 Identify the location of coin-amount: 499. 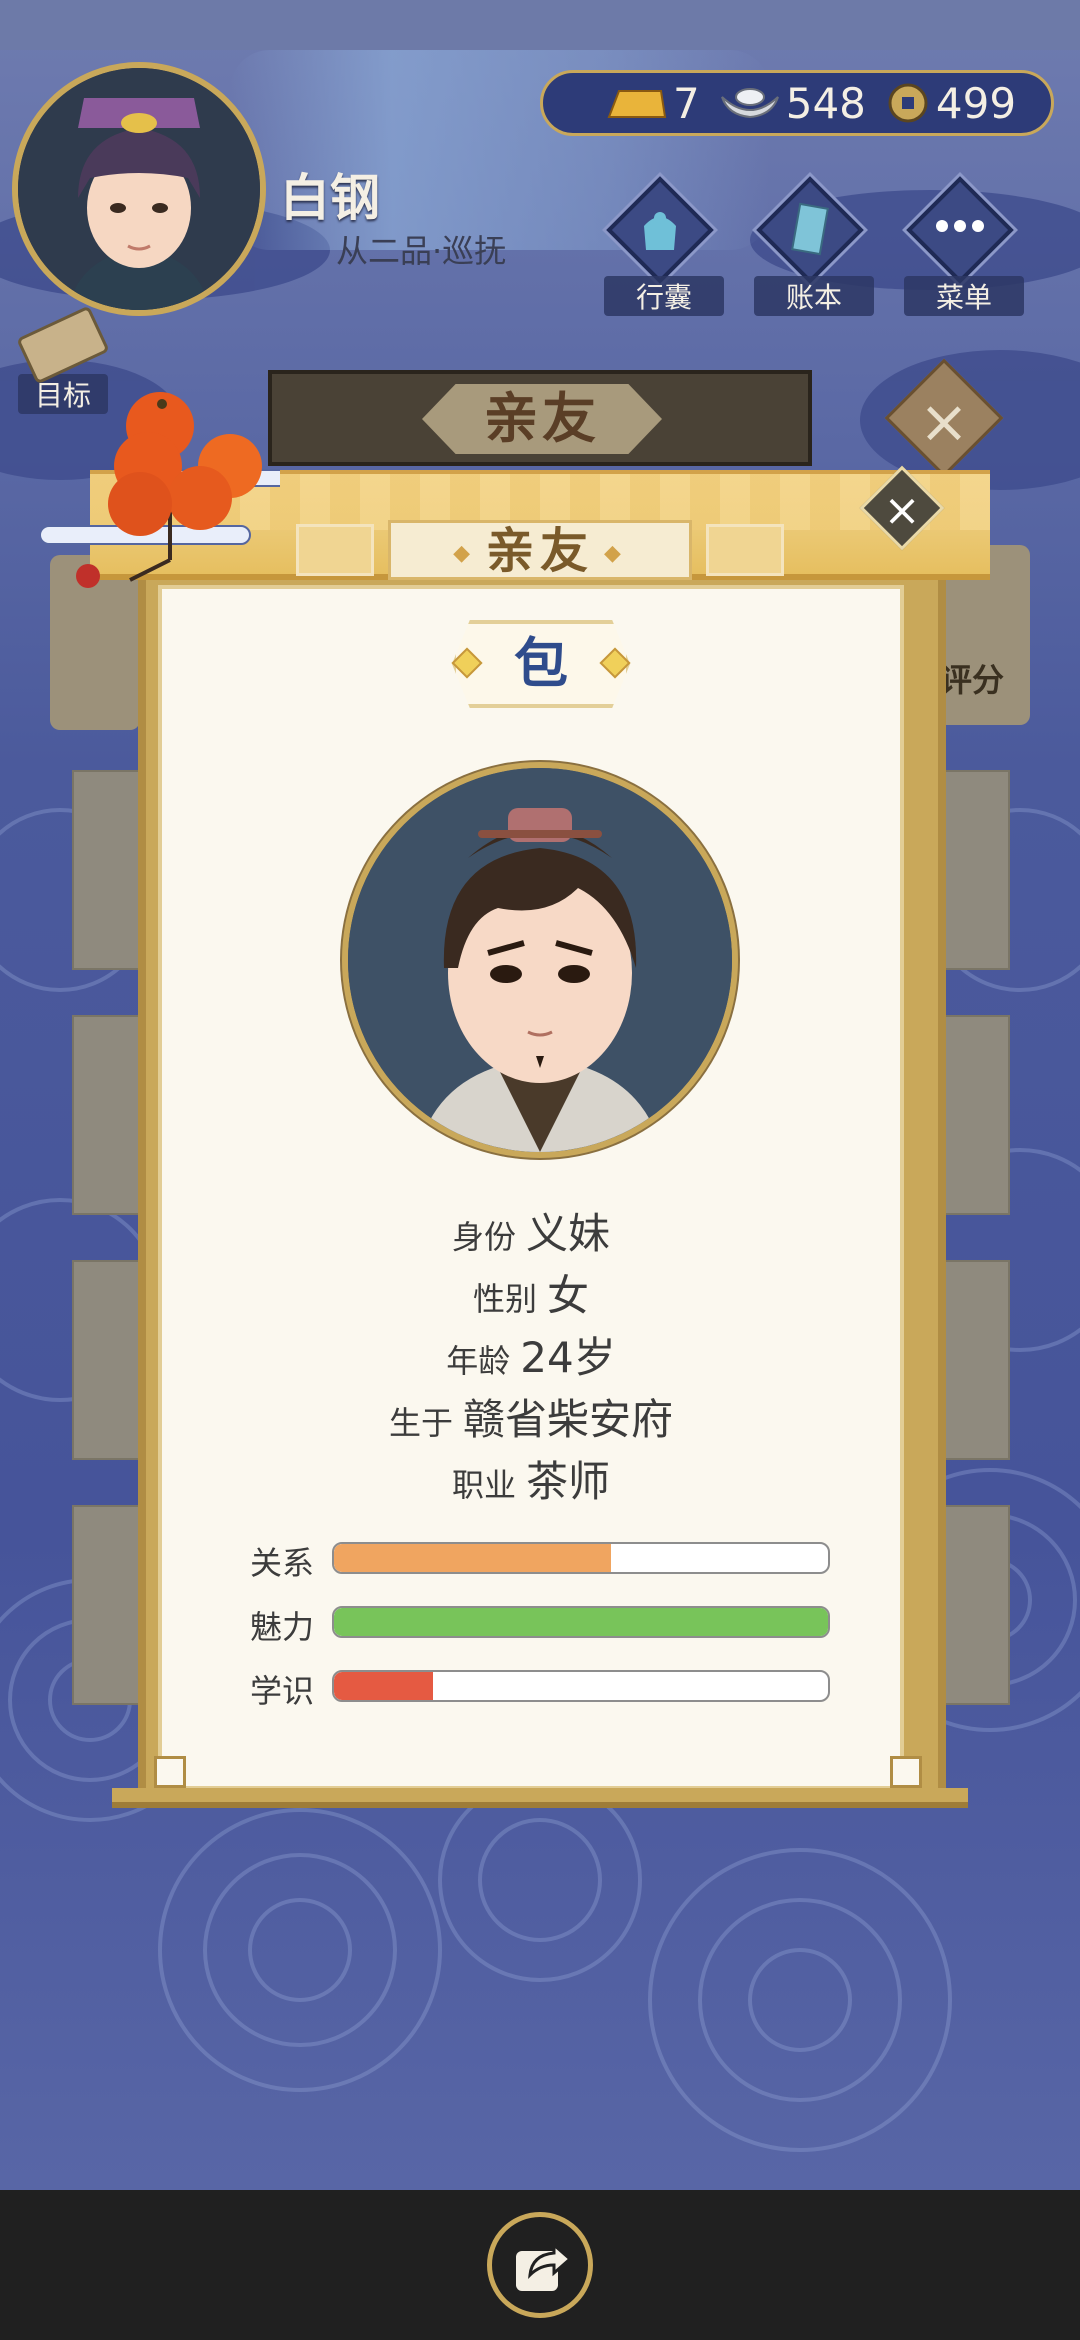
(976, 103).